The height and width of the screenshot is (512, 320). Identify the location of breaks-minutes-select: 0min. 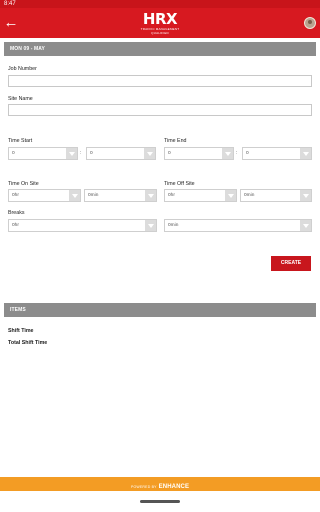
(238, 225).